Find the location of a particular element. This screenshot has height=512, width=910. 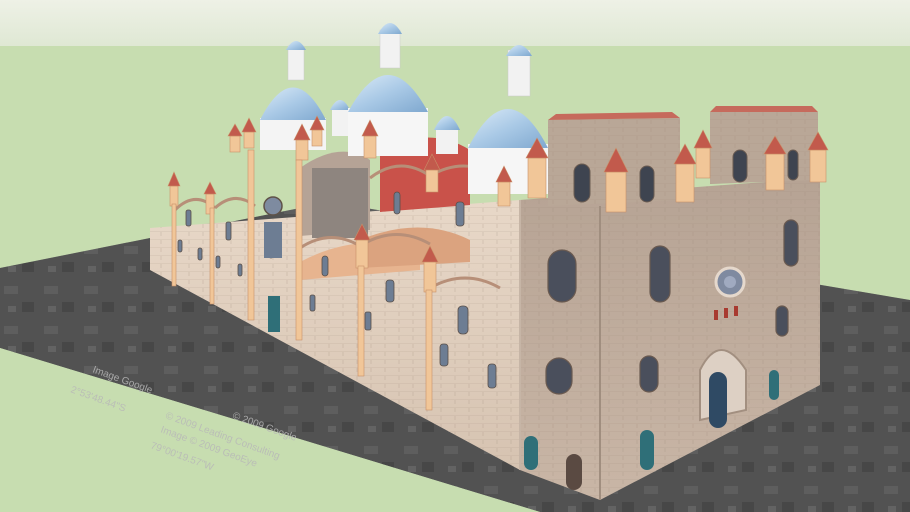

side-portal is located at coordinates (531, 453).